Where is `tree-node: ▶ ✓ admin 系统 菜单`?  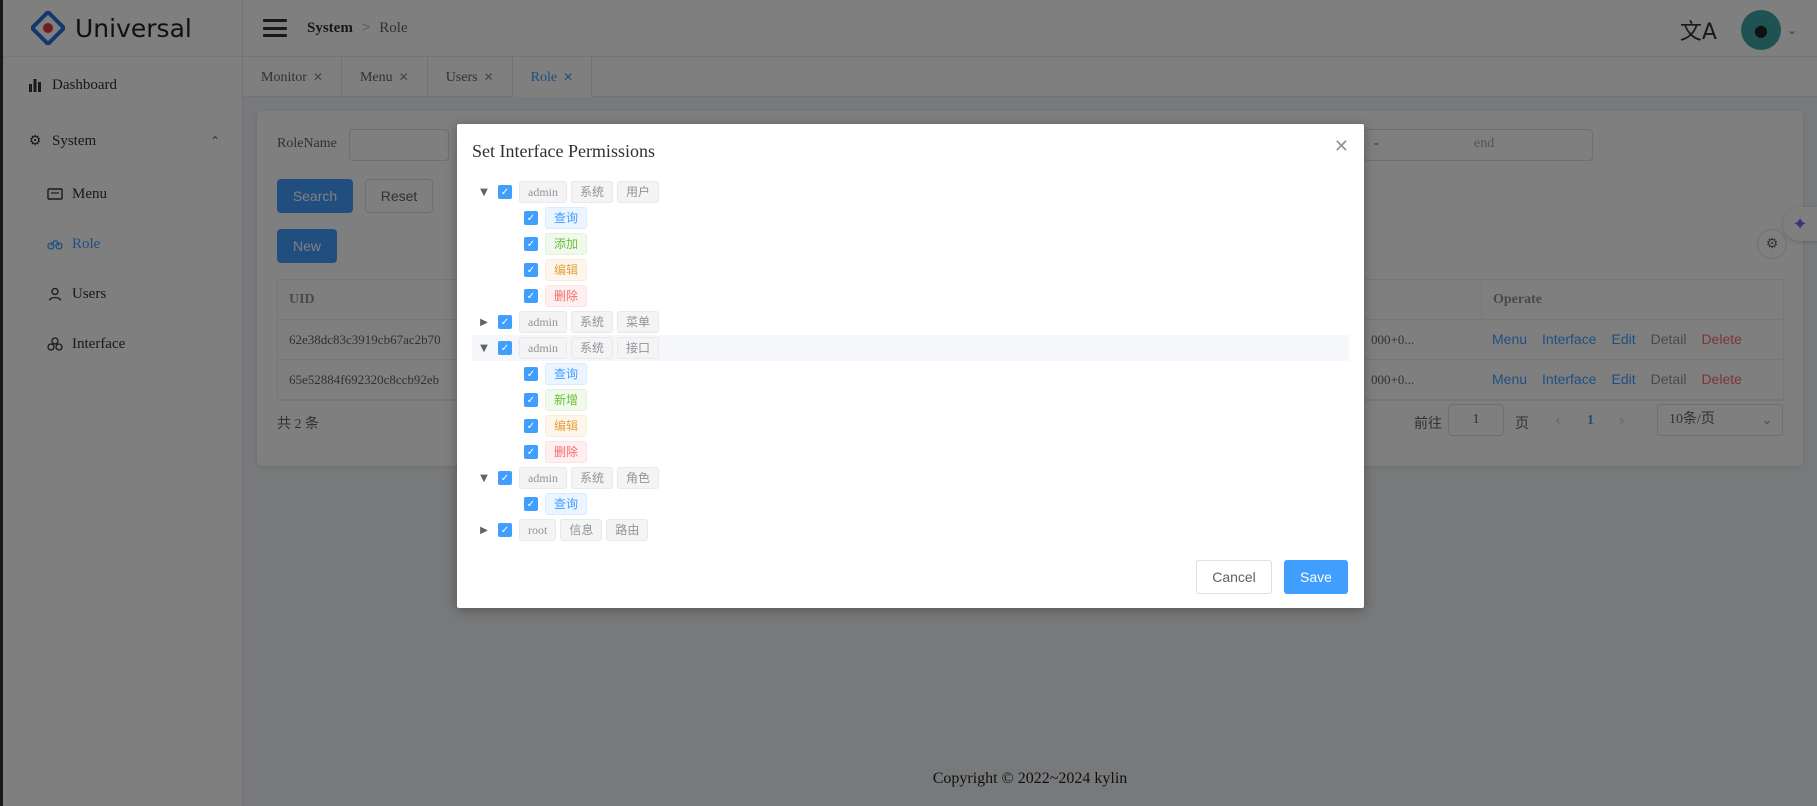
tree-node: ▶ ✓ admin 系统 菜单 is located at coordinates (910, 322).